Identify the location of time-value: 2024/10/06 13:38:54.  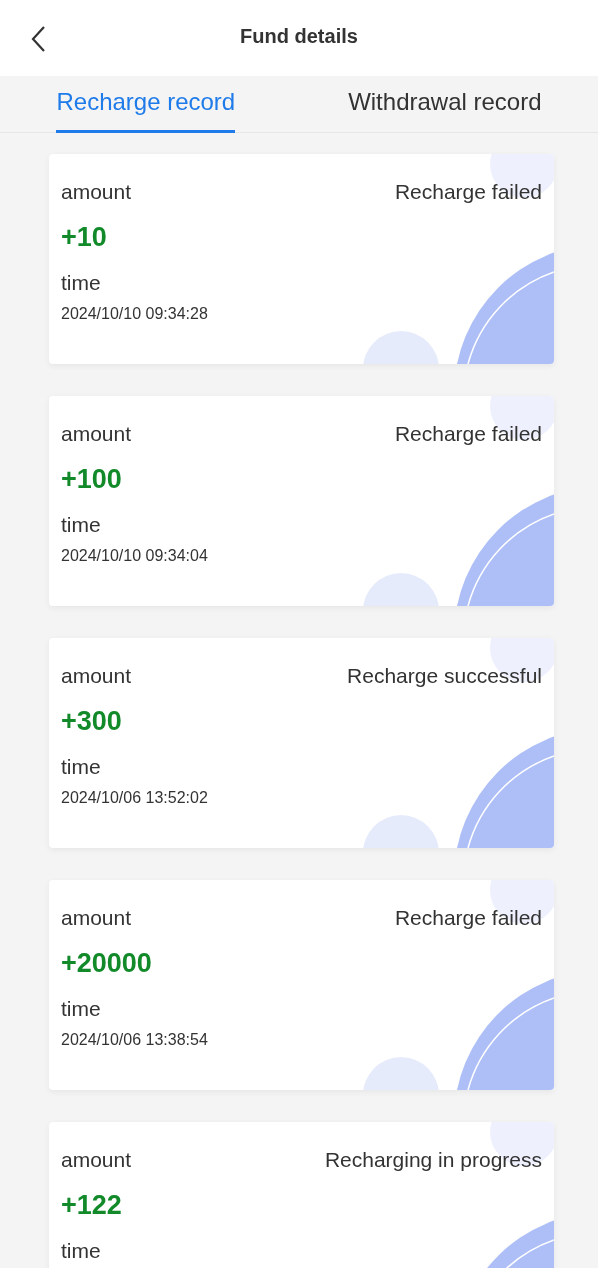
(135, 1040).